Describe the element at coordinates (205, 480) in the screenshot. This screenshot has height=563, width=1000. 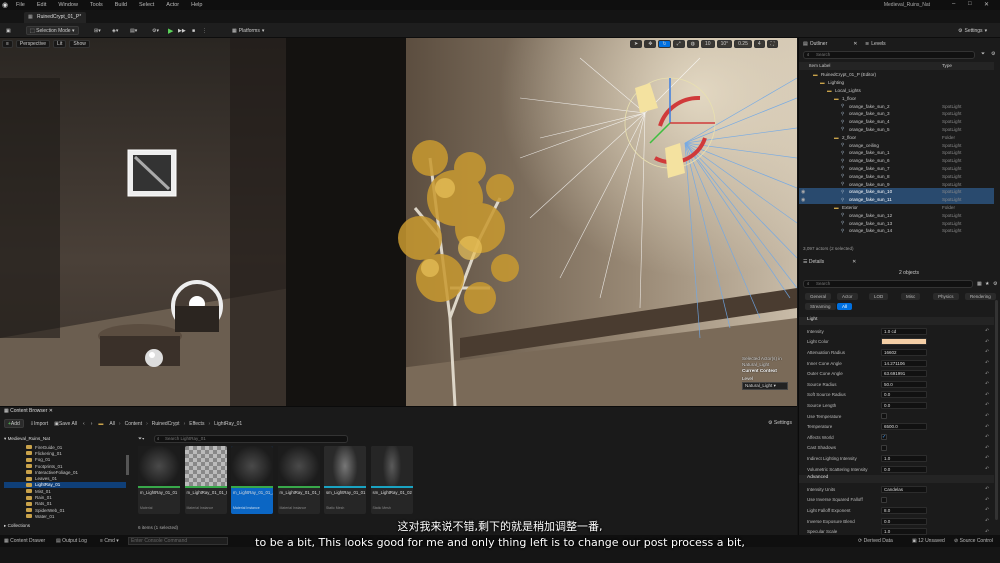
I see `asset-tile: m_LightRay_01_01_Blue Material Instance` at that location.